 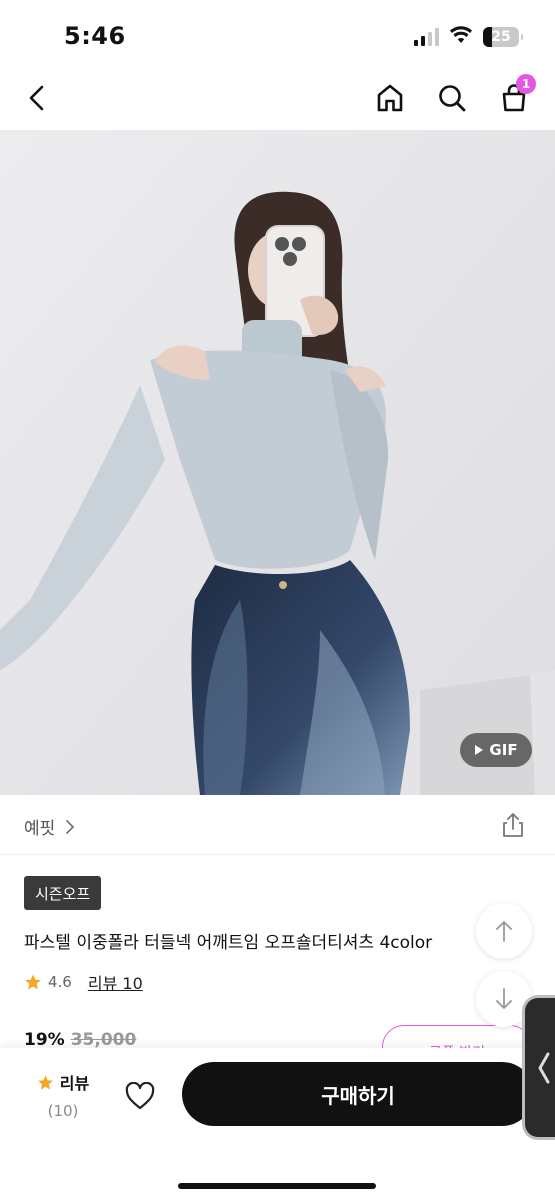 What do you see at coordinates (479, 750) in the screenshot?
I see `play-icon` at bounding box center [479, 750].